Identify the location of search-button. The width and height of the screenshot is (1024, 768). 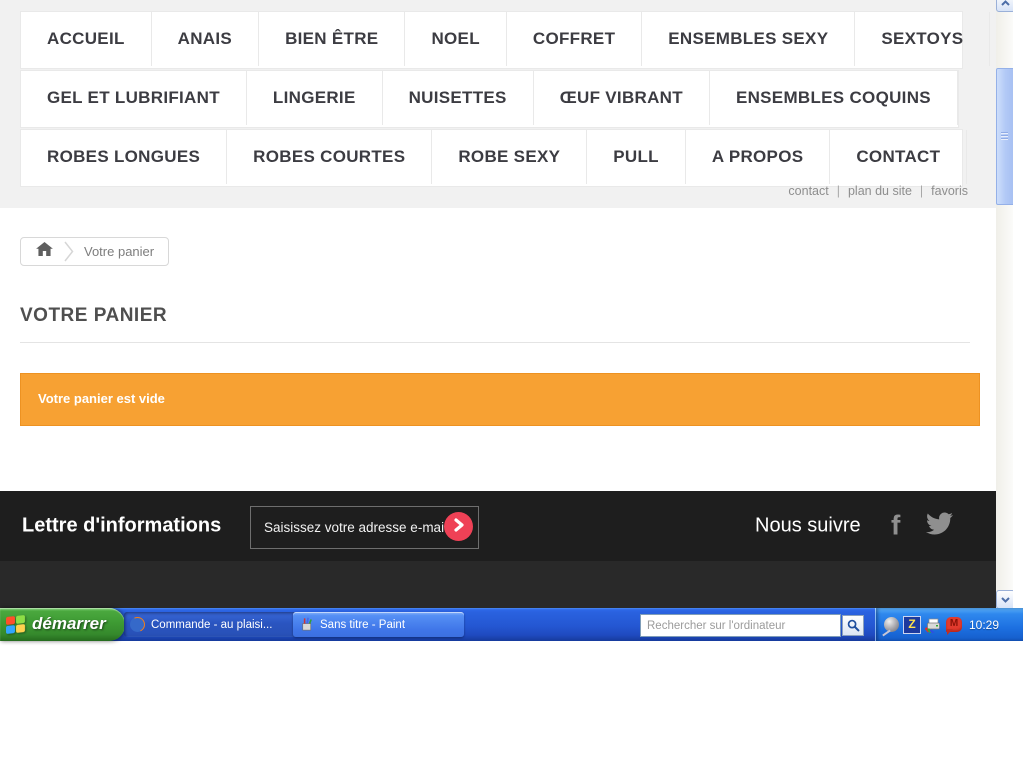
(853, 625).